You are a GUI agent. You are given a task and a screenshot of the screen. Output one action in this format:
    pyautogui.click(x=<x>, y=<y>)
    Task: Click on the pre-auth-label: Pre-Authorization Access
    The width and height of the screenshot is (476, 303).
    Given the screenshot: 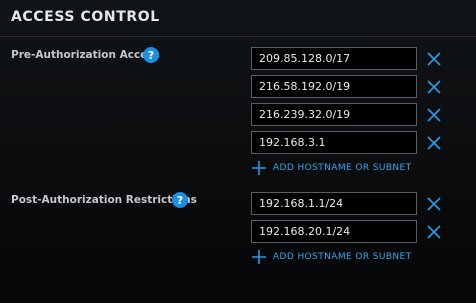 What is the action you would take?
    pyautogui.click(x=85, y=55)
    